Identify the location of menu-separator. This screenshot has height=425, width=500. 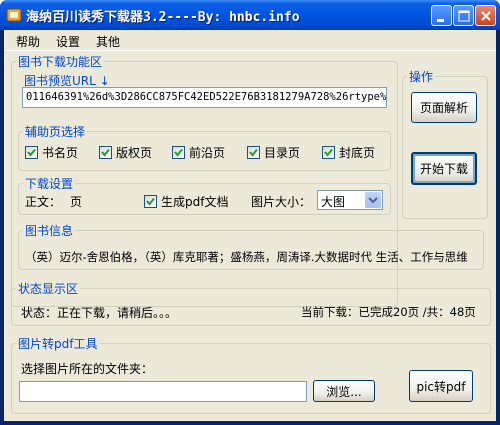
(250, 50).